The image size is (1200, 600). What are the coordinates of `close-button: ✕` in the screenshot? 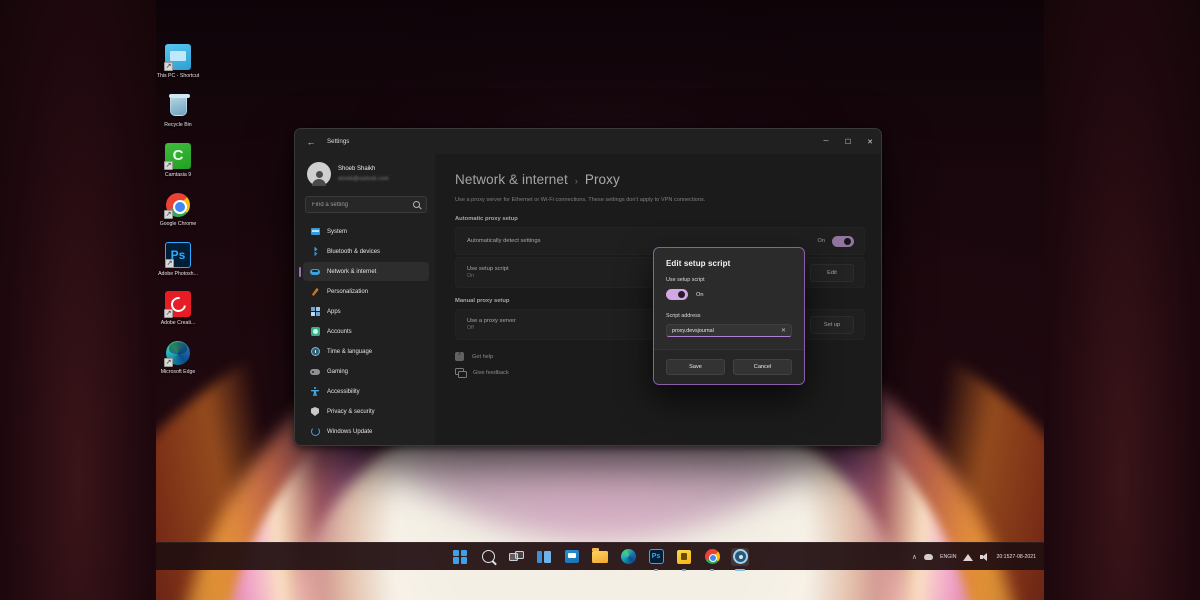 It's located at (870, 141).